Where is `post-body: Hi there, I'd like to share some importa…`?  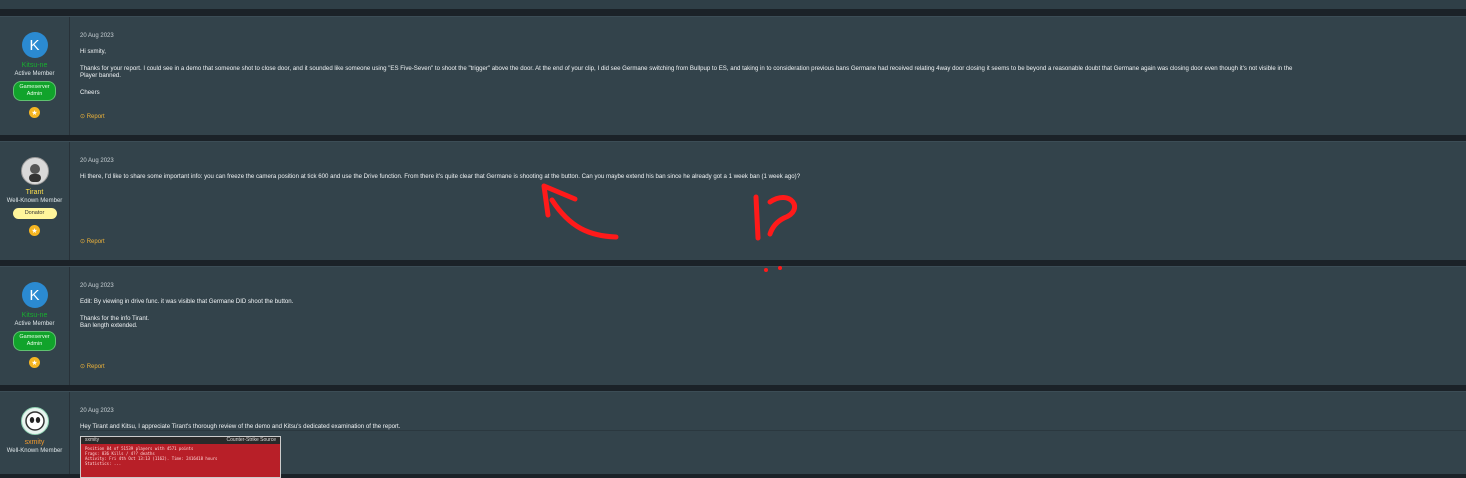 post-body: Hi there, I'd like to share some importa… is located at coordinates (770, 181).